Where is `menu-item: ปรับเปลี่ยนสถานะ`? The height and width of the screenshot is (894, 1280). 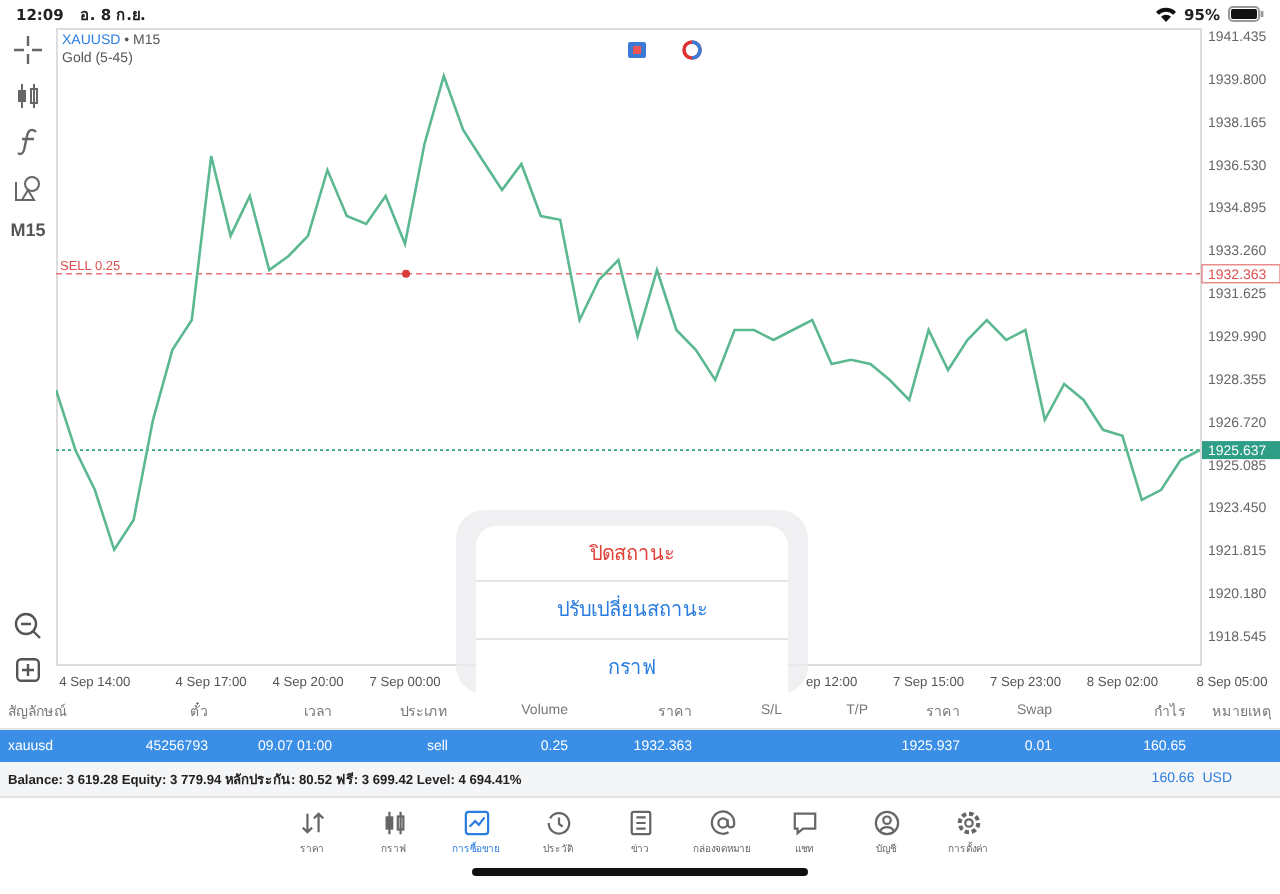
menu-item: ปรับเปลี่ยนสถานะ is located at coordinates (632, 611).